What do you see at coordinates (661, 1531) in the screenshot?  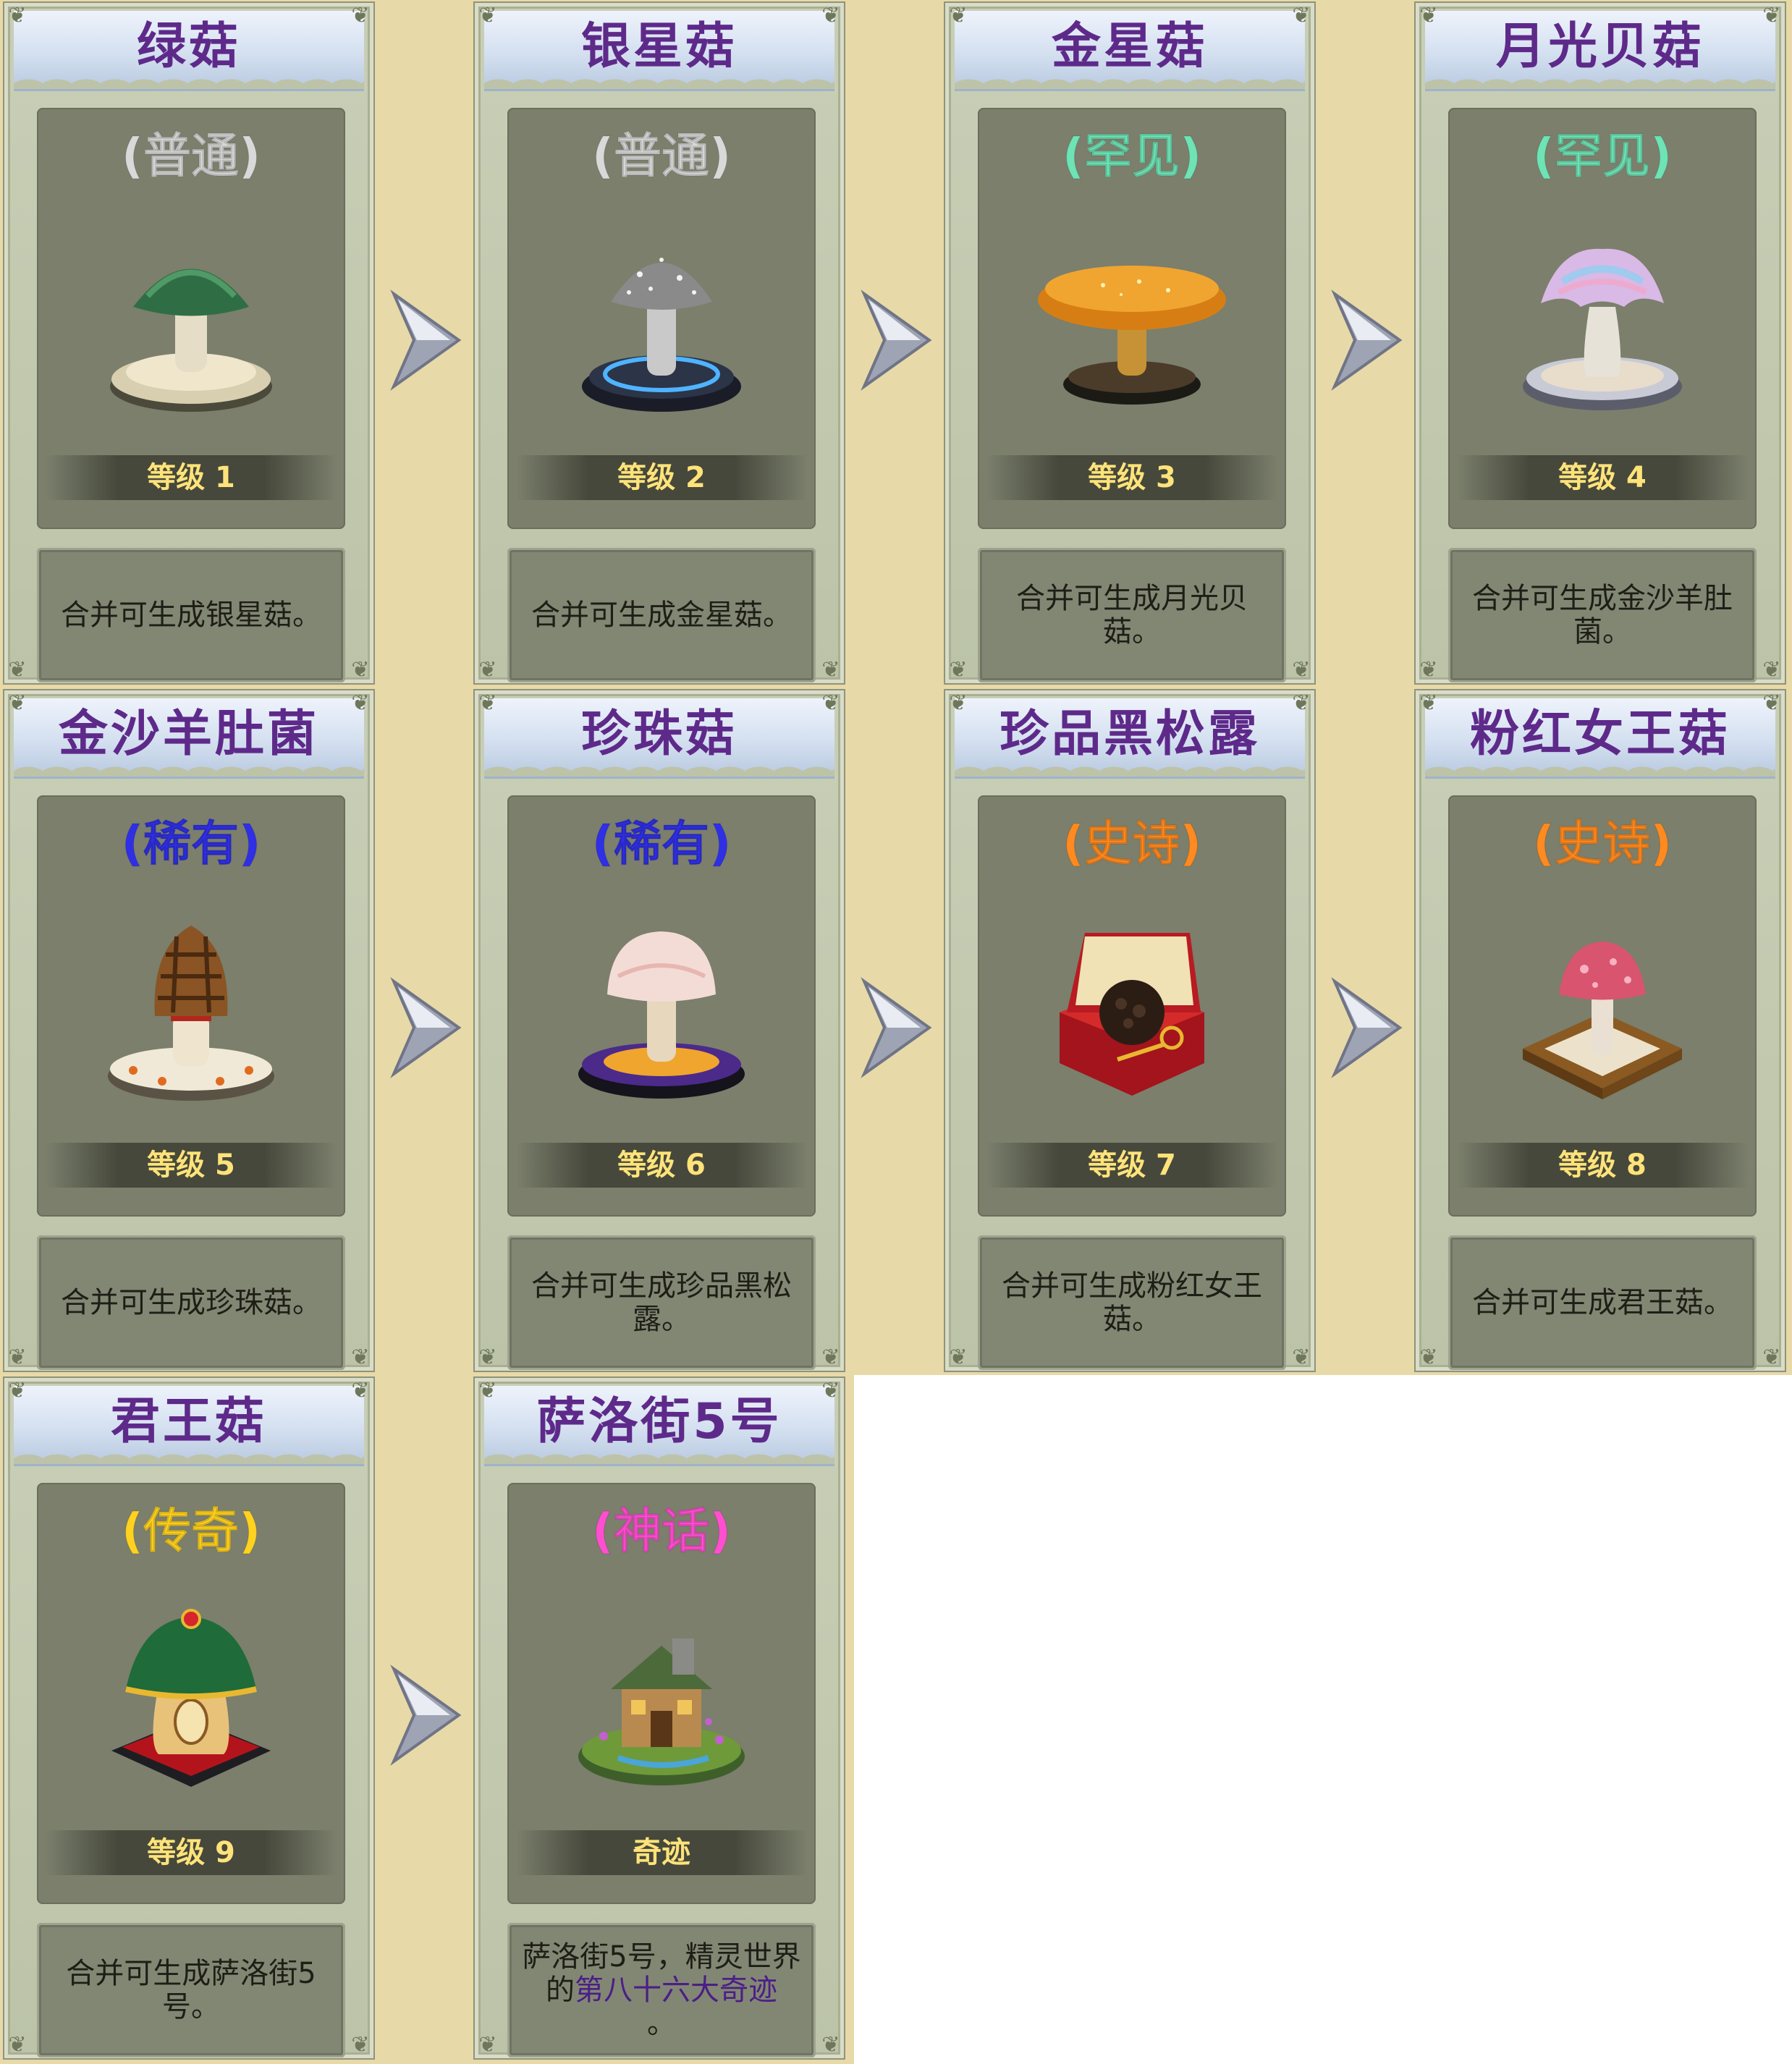 I see `rarity-label: (神话)` at bounding box center [661, 1531].